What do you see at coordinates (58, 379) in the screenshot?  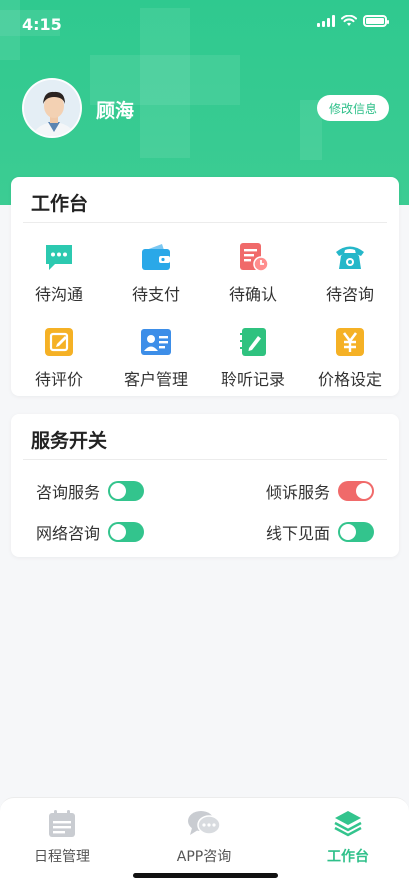 I see `grid-item-label: 待评价` at bounding box center [58, 379].